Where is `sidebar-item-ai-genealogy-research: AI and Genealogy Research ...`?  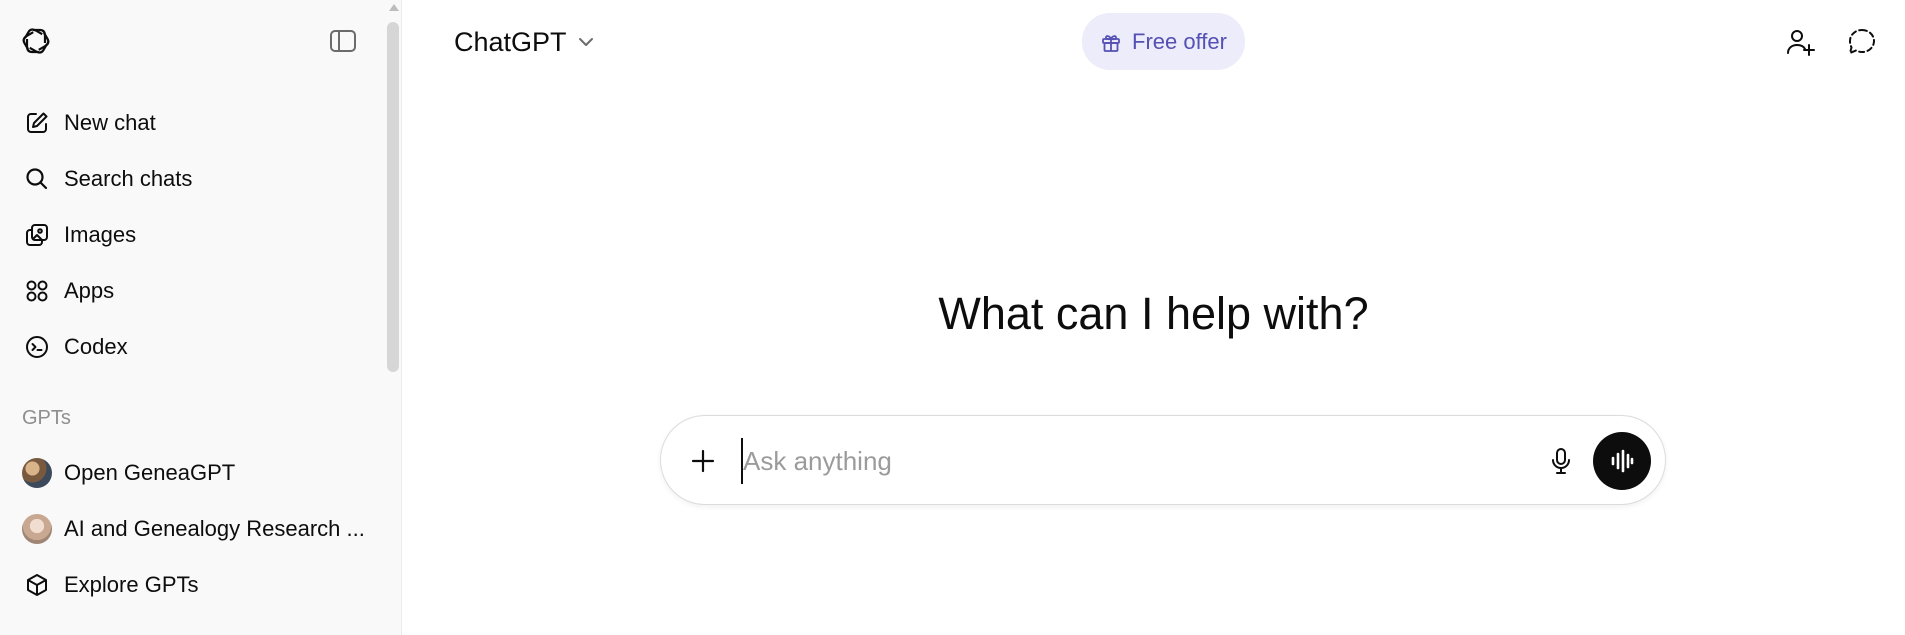 sidebar-item-ai-genealogy-research: AI and Genealogy Research ... is located at coordinates (193, 529).